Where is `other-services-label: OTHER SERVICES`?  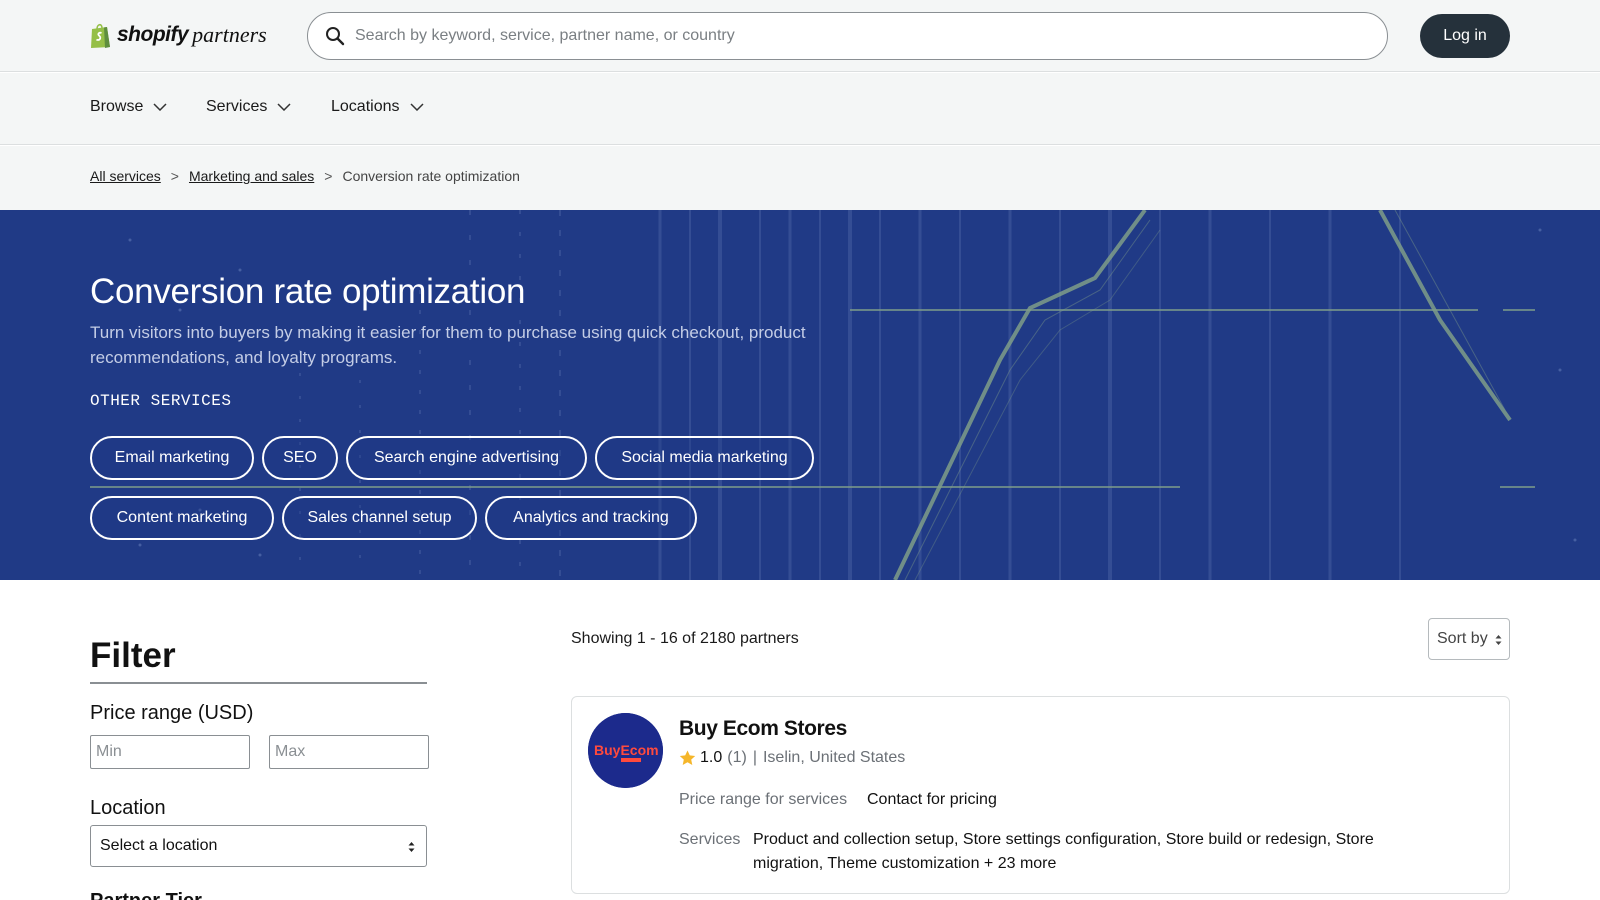
other-services-label: OTHER SERVICES is located at coordinates (161, 401).